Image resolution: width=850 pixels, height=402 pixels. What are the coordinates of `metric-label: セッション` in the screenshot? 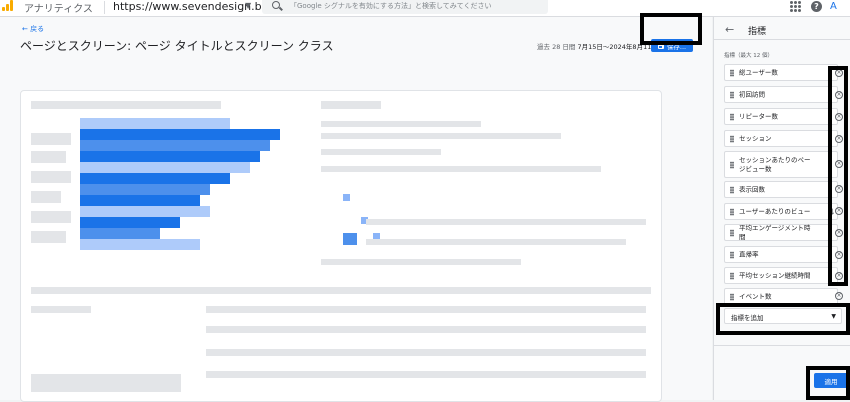 It's located at (755, 138).